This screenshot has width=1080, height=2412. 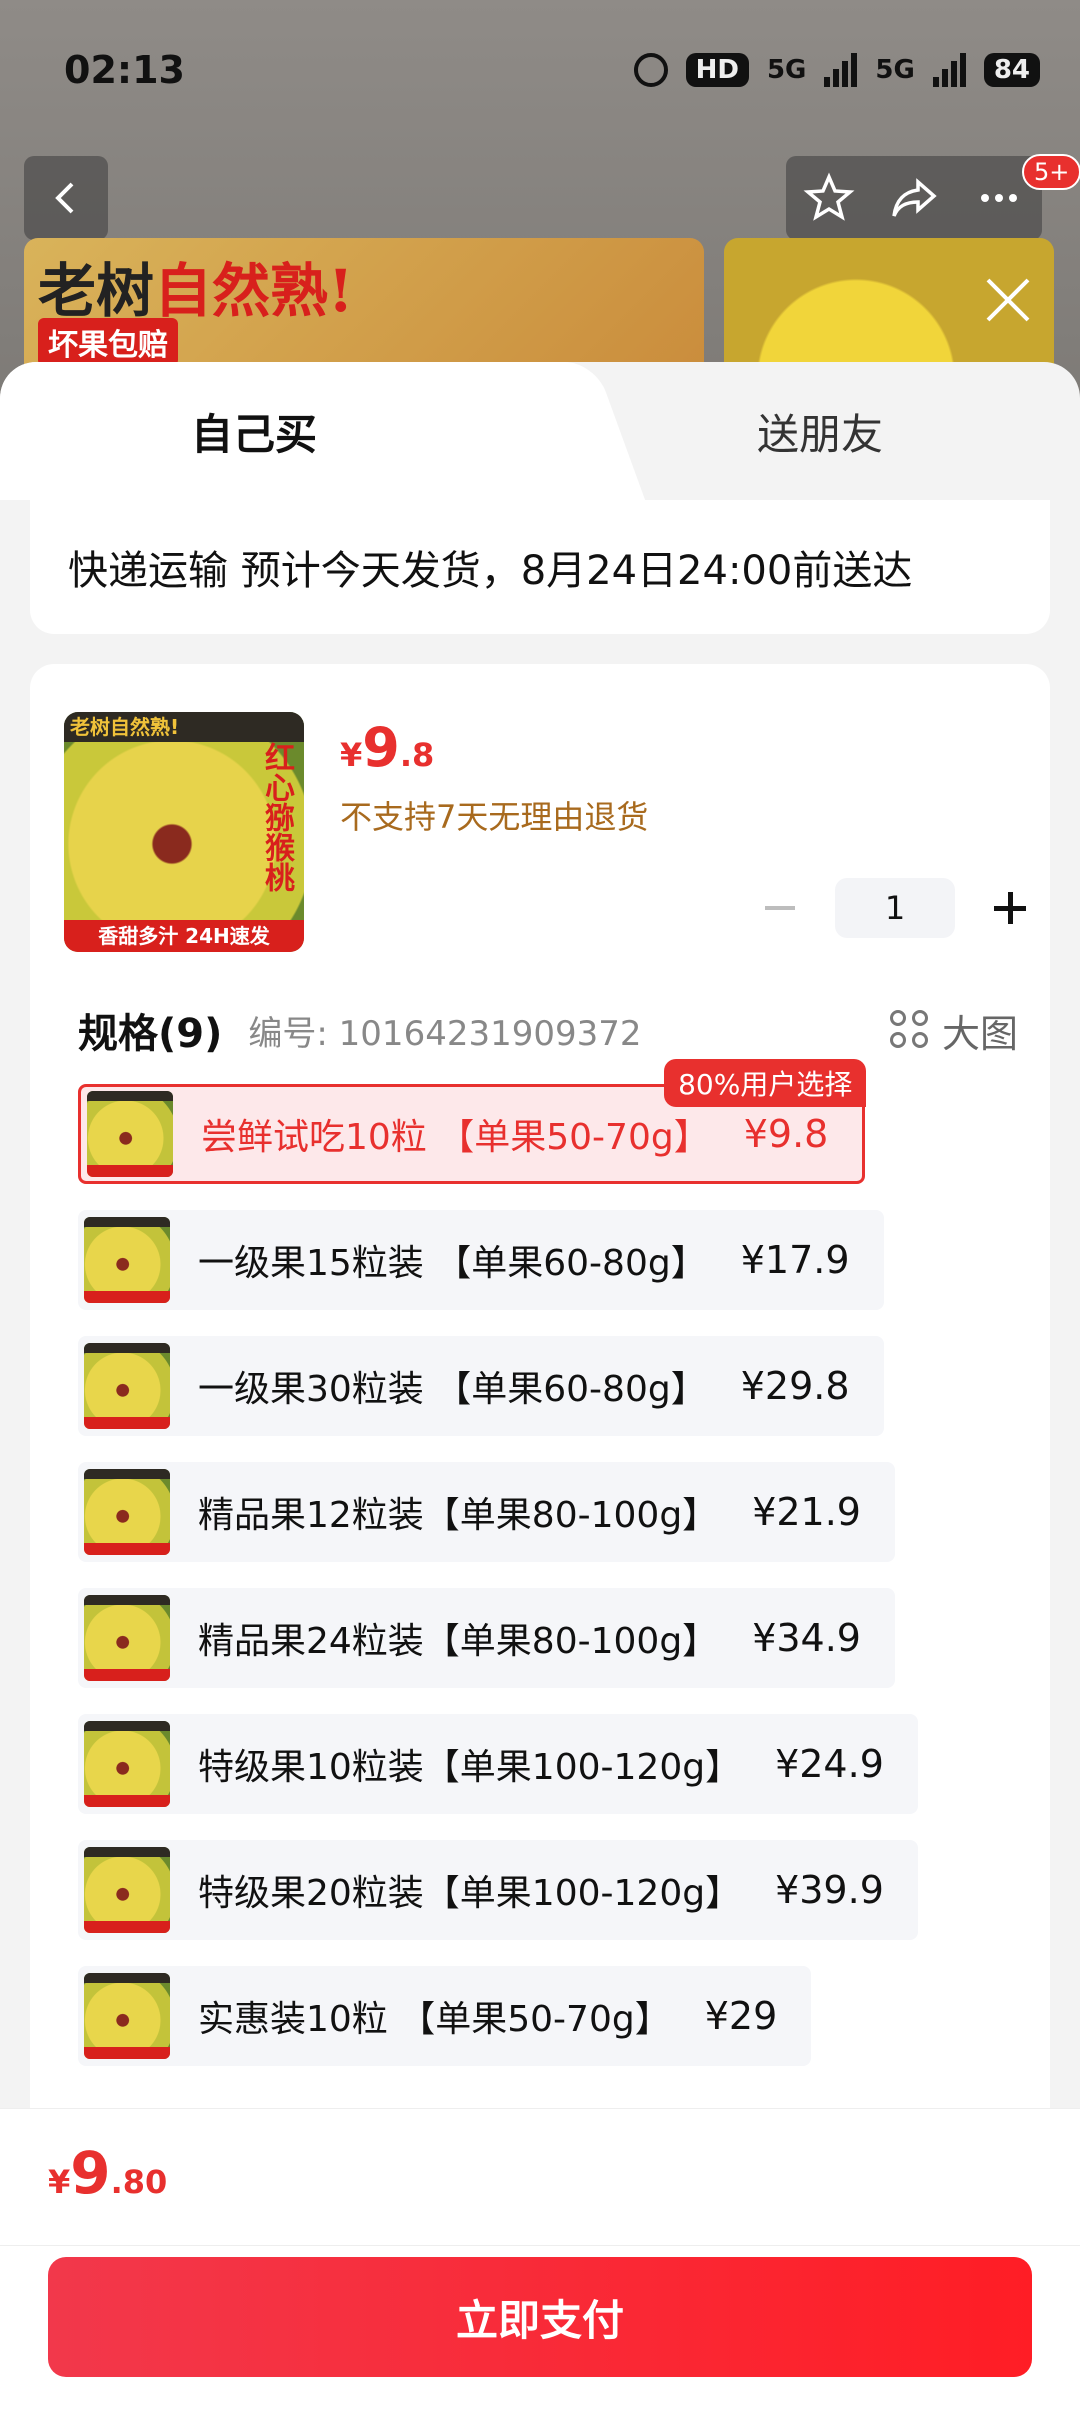 What do you see at coordinates (254, 291) in the screenshot?
I see `banner-title-part2: 自然熟!` at bounding box center [254, 291].